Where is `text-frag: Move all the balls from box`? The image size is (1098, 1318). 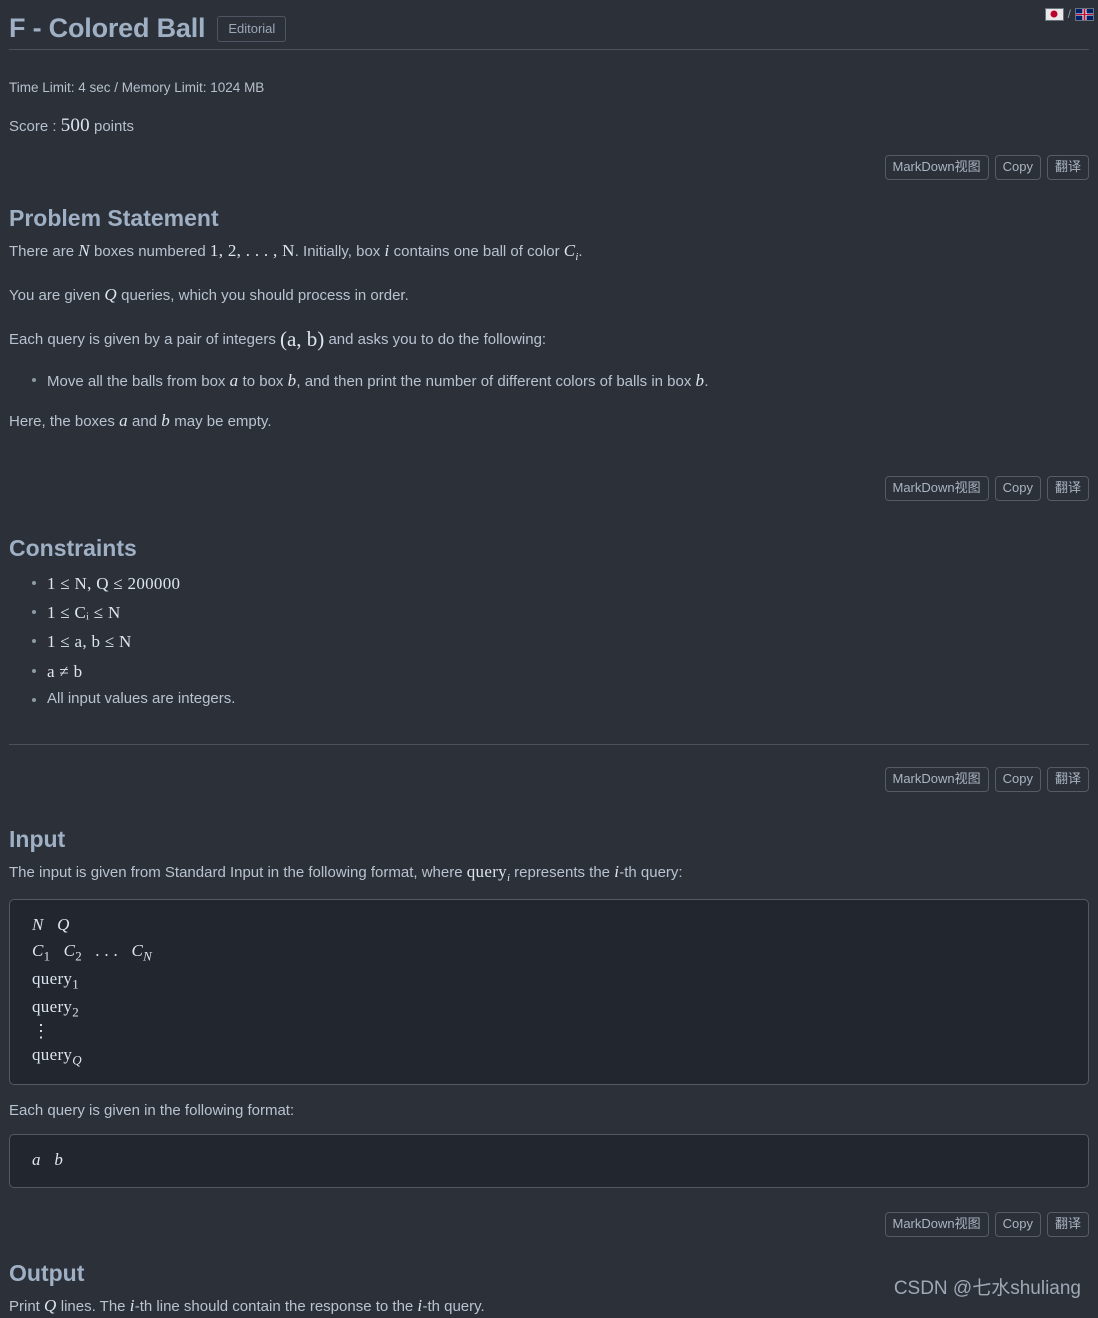
text-frag: Move all the balls from box is located at coordinates (138, 381).